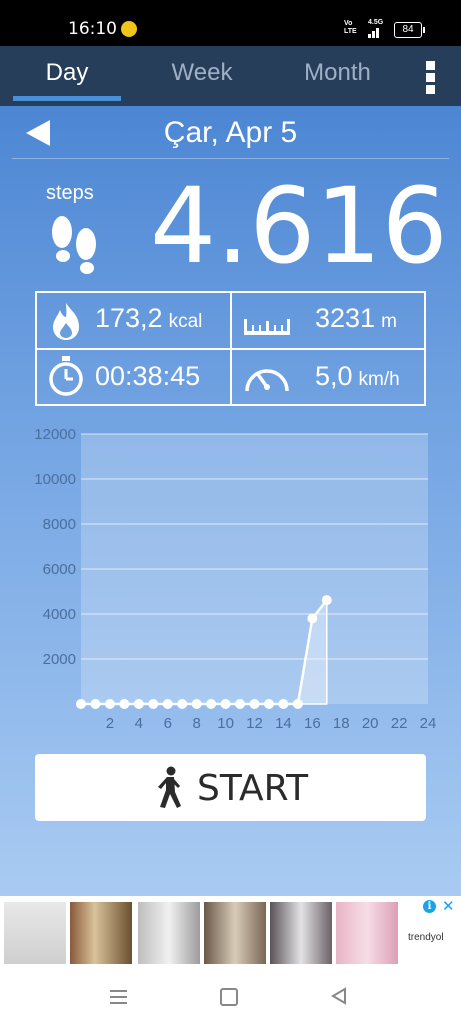 The image size is (461, 1024). I want to click on network-type-label: 4.5G, so click(376, 22).